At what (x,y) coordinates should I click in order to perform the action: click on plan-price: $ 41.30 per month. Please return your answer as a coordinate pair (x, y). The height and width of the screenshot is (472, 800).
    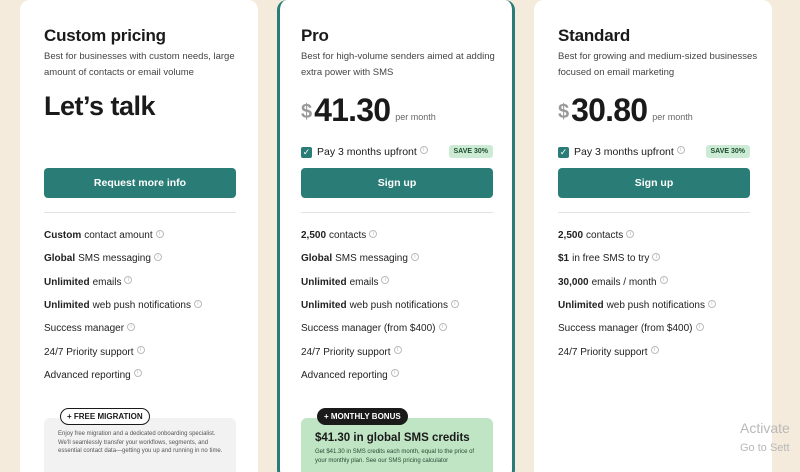
    Looking at the image, I should click on (368, 110).